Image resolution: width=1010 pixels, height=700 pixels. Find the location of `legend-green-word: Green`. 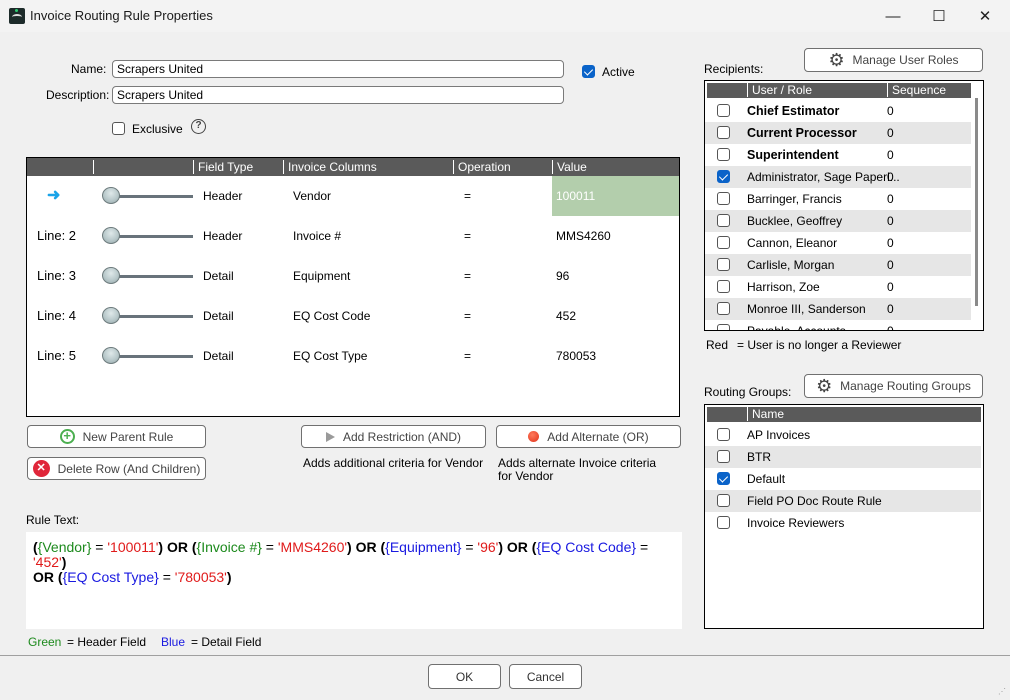

legend-green-word: Green is located at coordinates (45, 642).